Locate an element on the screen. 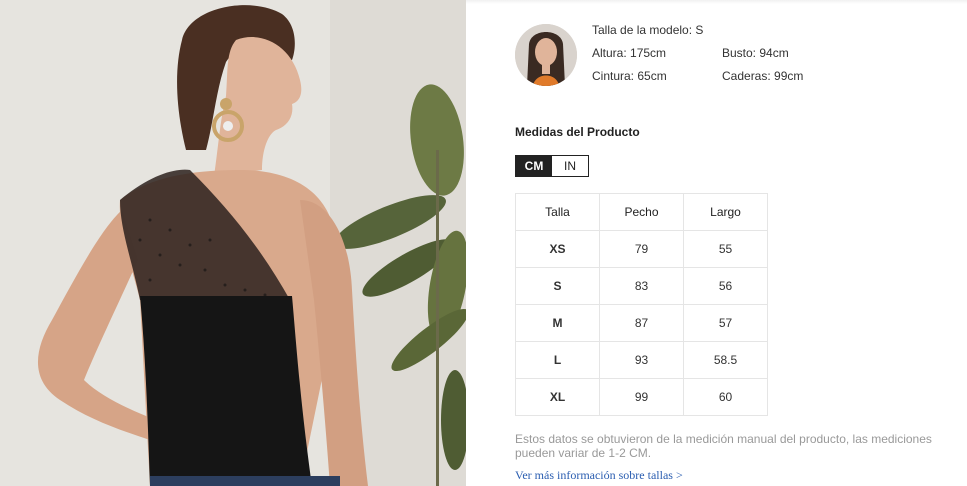 Image resolution: width=967 pixels, height=486 pixels. chest-cell: 79 is located at coordinates (641, 249).